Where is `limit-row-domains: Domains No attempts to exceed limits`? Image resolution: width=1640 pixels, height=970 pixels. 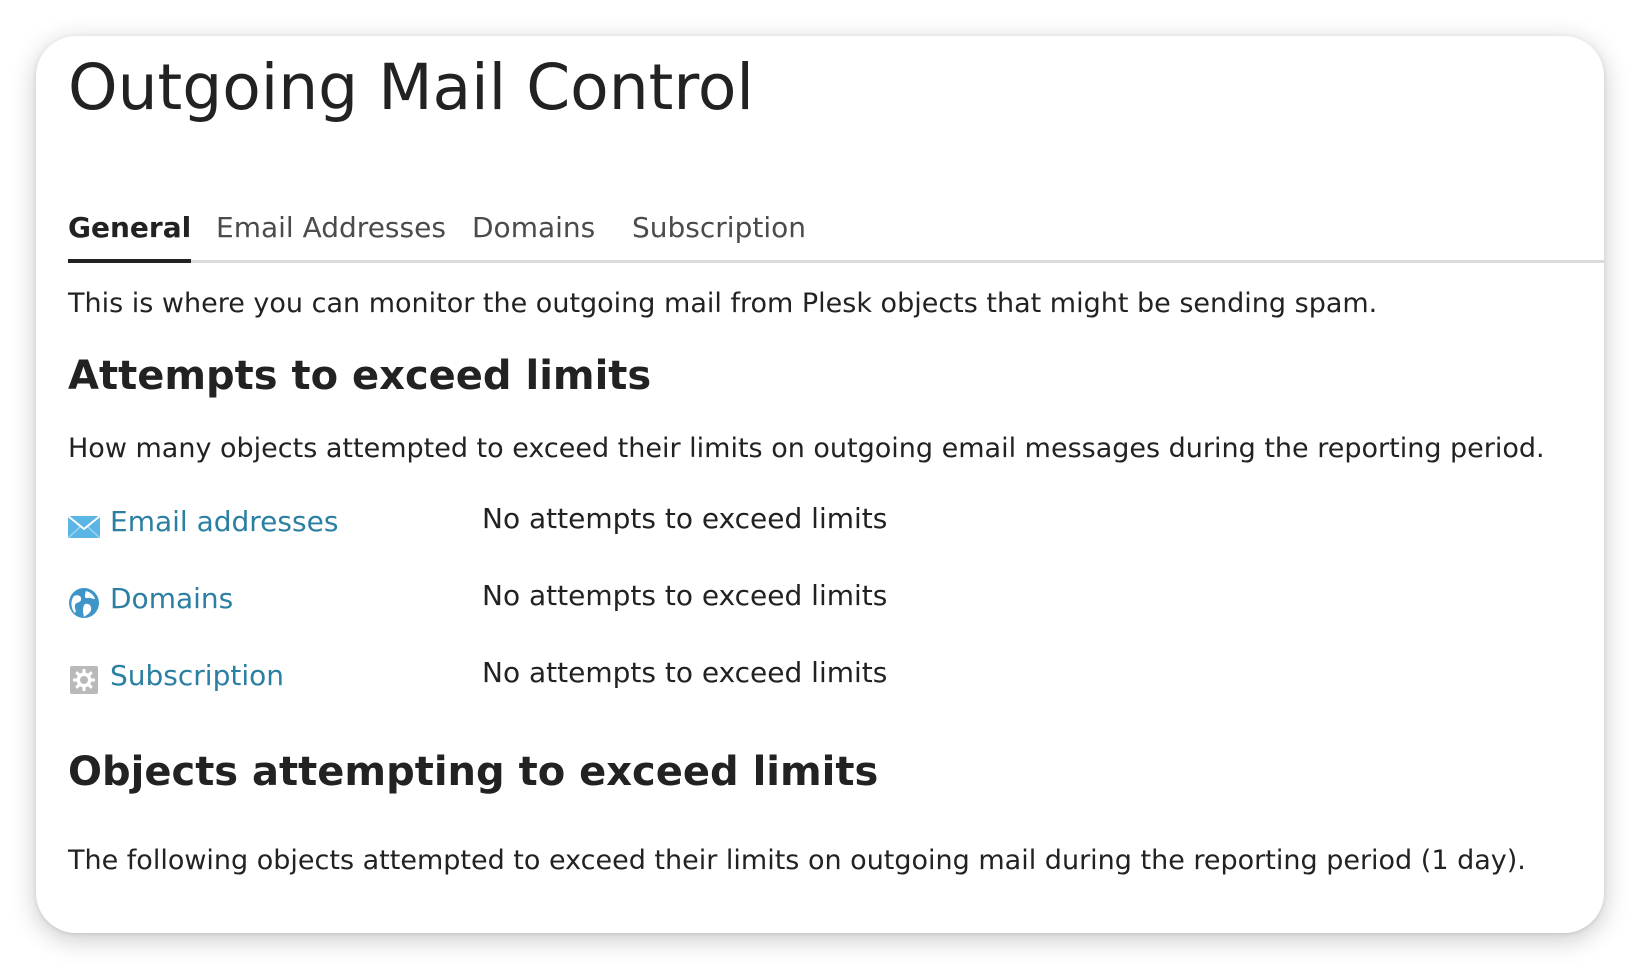
limit-row-domains: Domains No attempts to exceed limits is located at coordinates (668, 600).